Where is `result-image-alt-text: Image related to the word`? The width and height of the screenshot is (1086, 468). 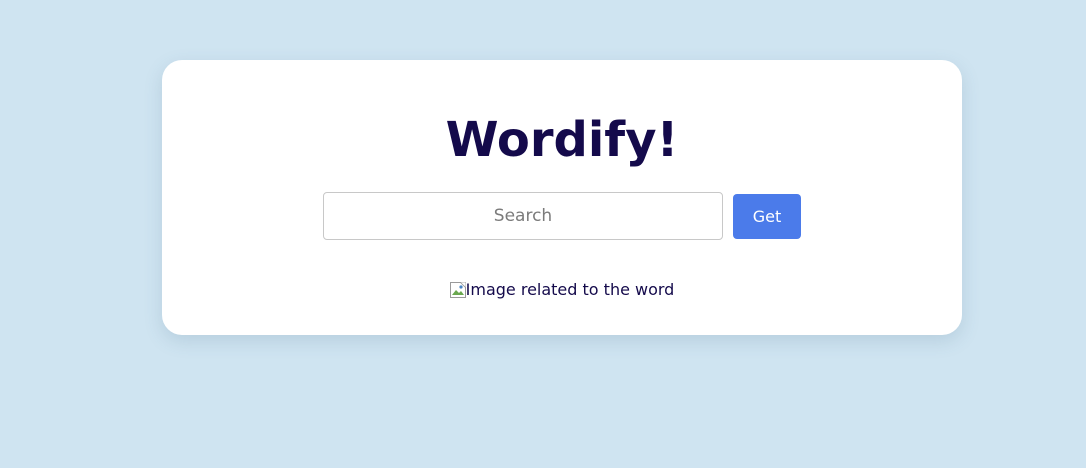 result-image-alt-text: Image related to the word is located at coordinates (570, 289).